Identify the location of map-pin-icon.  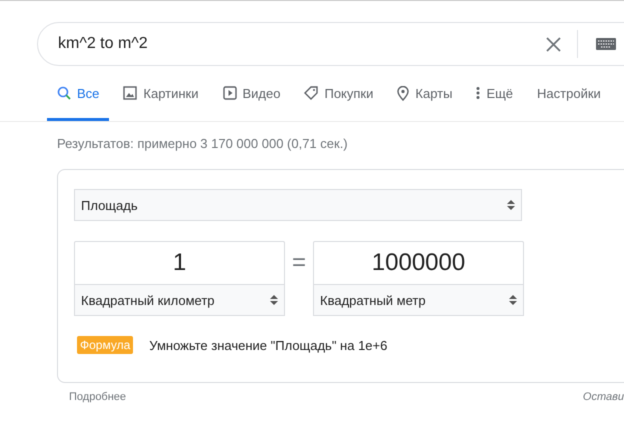
(403, 93).